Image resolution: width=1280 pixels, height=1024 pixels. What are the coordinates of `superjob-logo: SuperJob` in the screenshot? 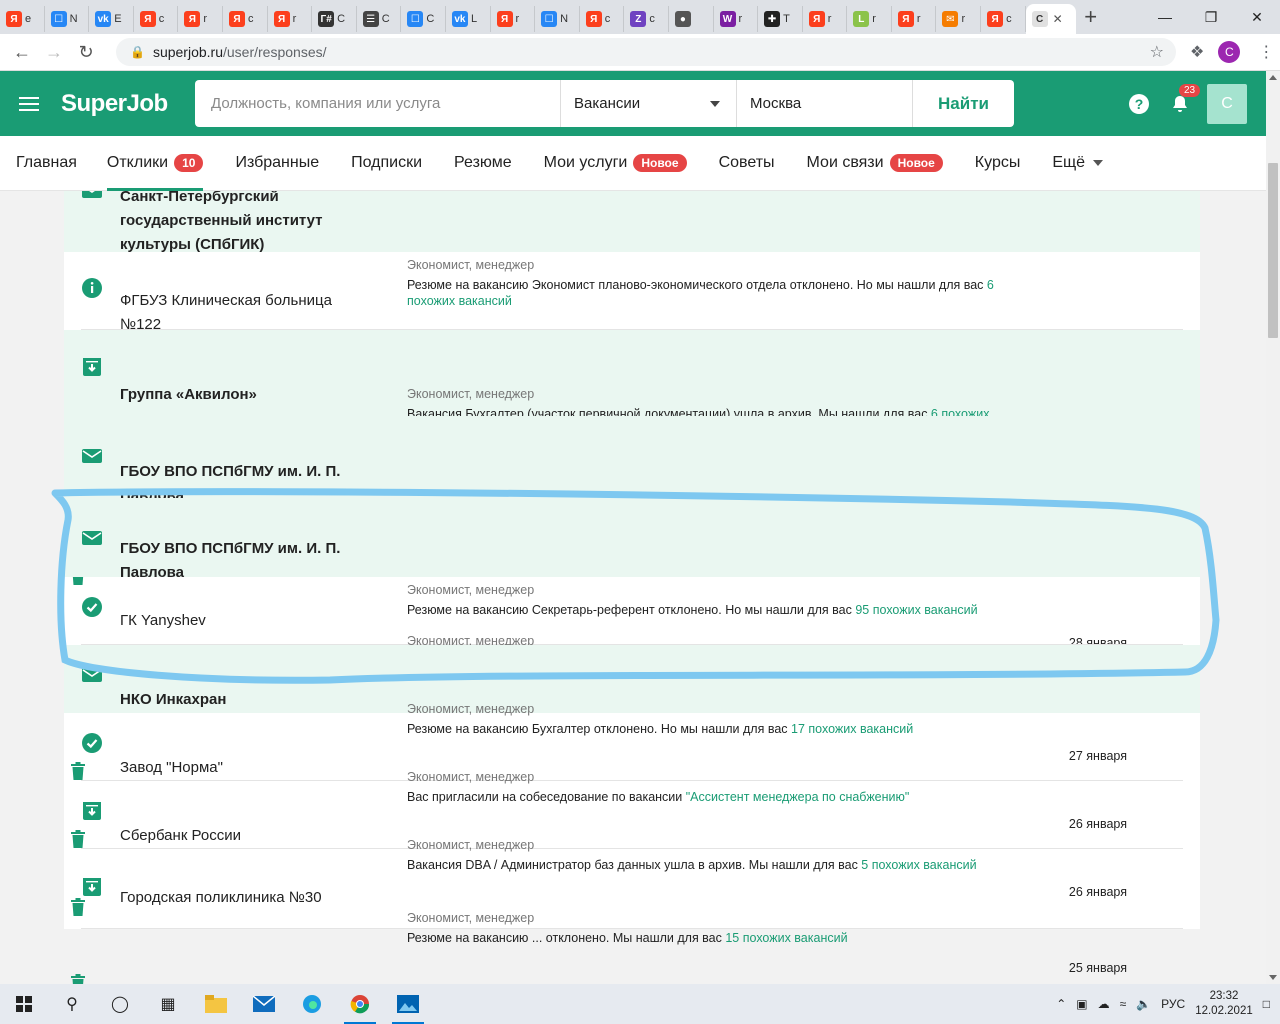 It's located at (118, 104).